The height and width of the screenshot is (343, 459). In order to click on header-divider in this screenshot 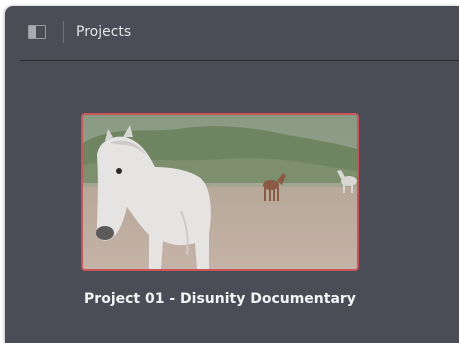, I will do `click(239, 60)`.